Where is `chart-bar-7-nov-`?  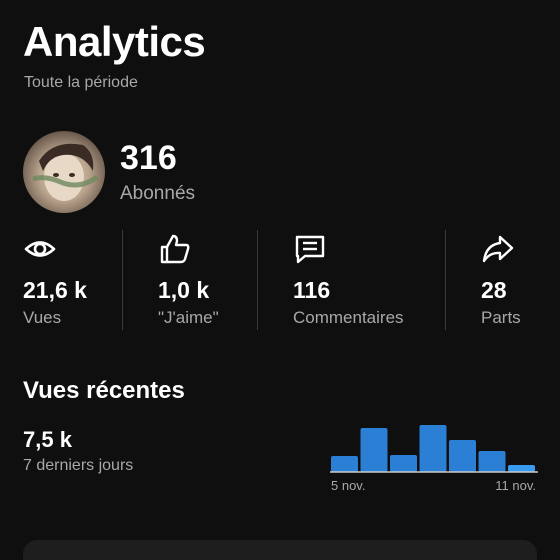 chart-bar-7-nov- is located at coordinates (403, 463).